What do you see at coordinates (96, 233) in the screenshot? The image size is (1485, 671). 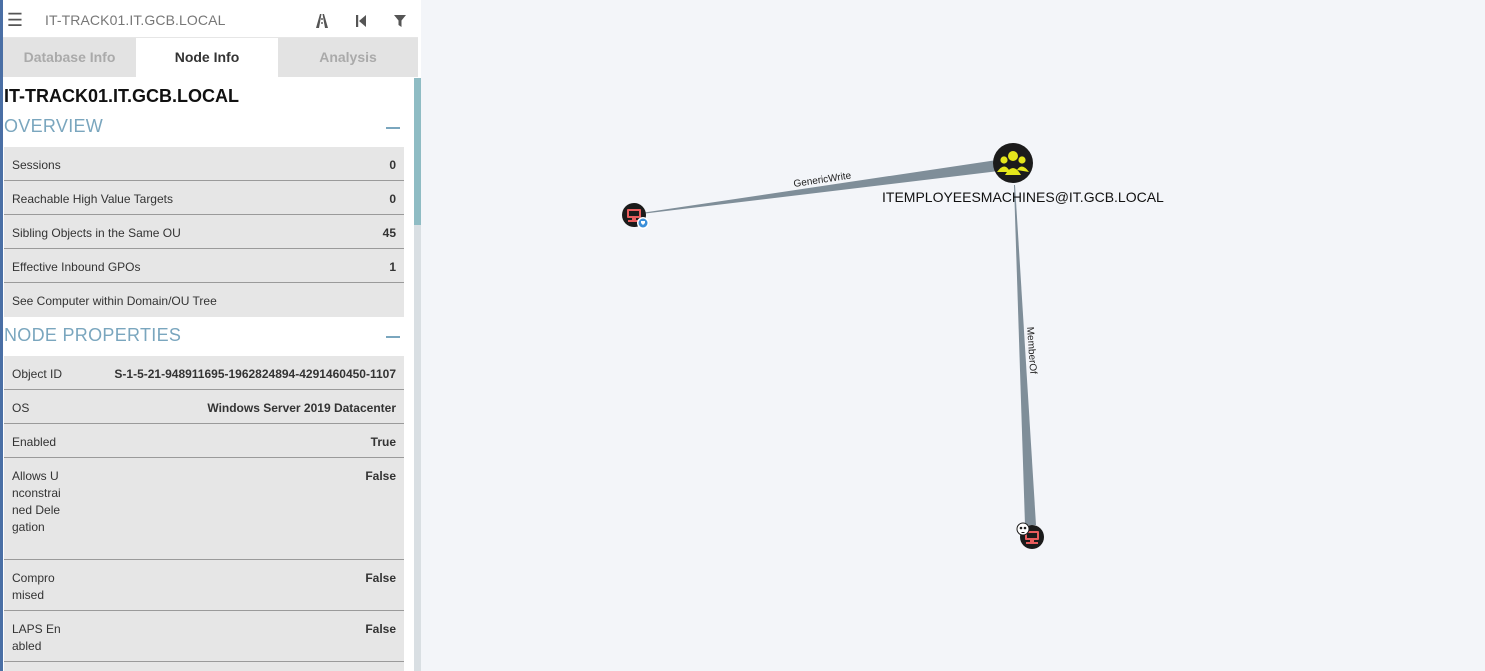 I see `row-label: Sibling Objects in the Same OU` at bounding box center [96, 233].